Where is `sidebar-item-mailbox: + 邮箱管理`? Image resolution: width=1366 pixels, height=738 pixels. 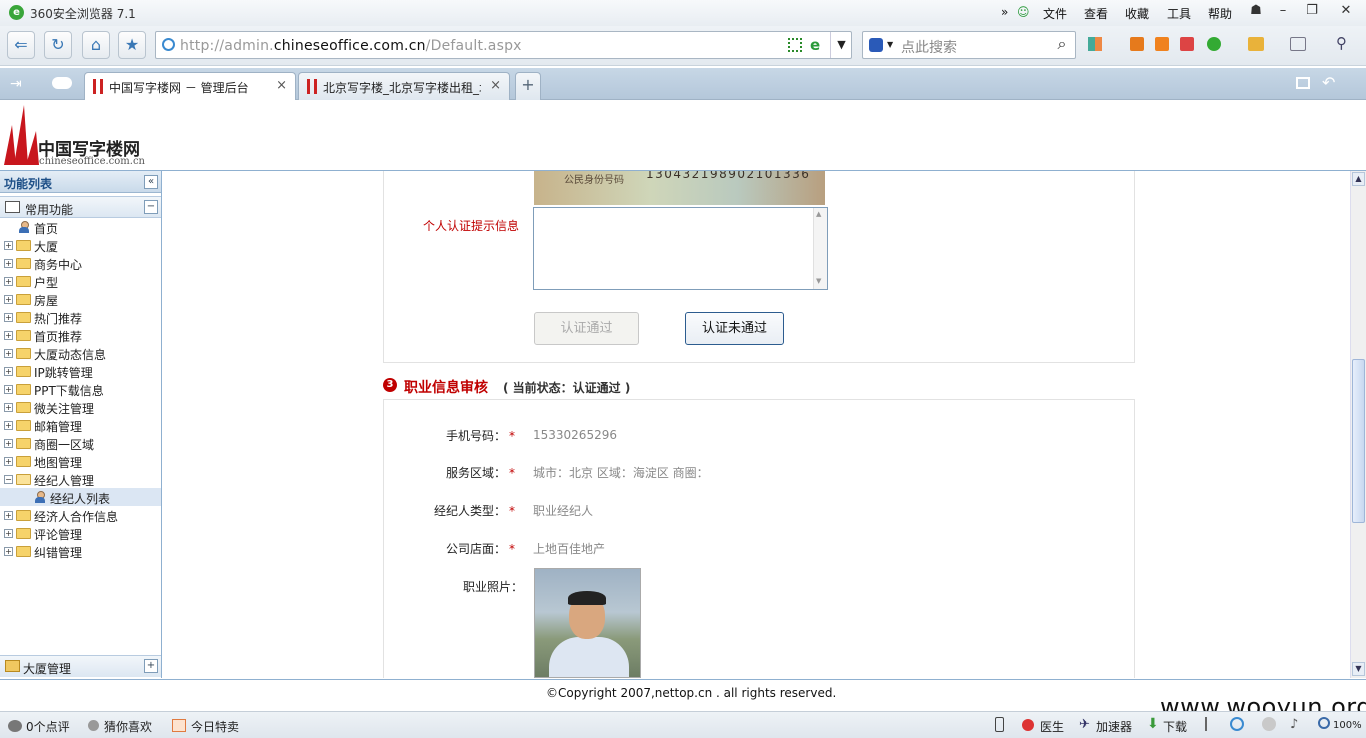
sidebar-item-mailbox: + 邮箱管理 is located at coordinates (80, 425).